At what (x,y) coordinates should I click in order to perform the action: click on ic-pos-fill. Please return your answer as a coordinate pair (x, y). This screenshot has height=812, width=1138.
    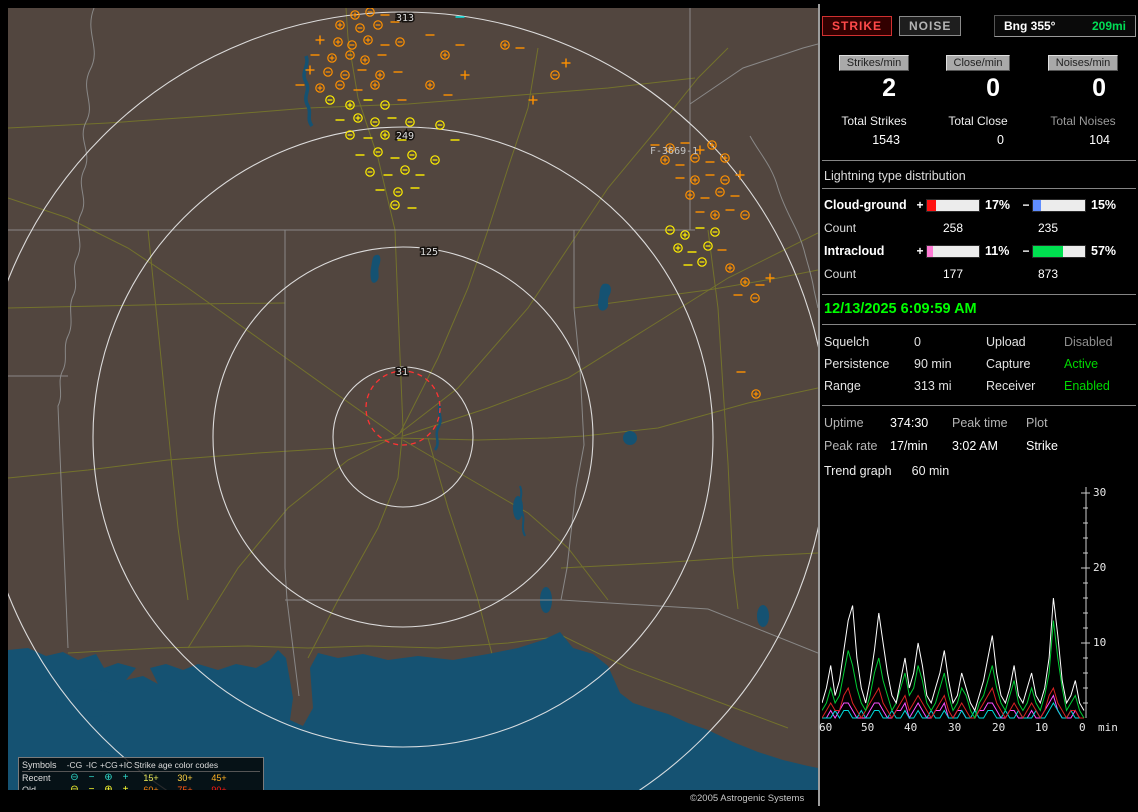
    Looking at the image, I should click on (930, 251).